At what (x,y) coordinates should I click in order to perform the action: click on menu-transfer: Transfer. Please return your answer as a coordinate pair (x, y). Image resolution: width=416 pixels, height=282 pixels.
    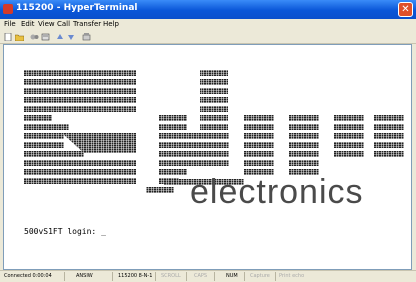
    Looking at the image, I should click on (87, 24).